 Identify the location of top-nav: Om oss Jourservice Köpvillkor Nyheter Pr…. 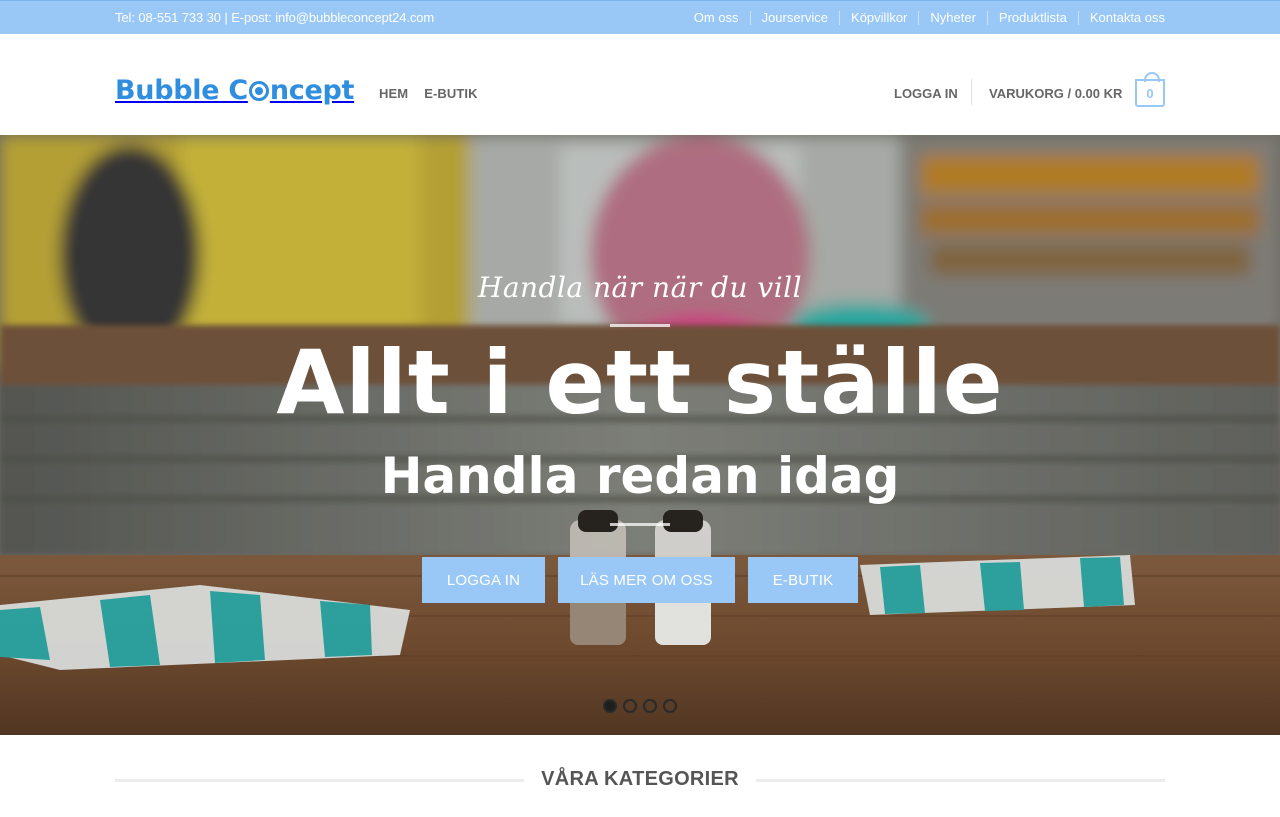
(929, 17).